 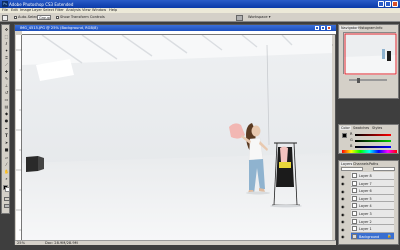 I want to click on tab-histogram: Histogram, so click(x=367, y=28).